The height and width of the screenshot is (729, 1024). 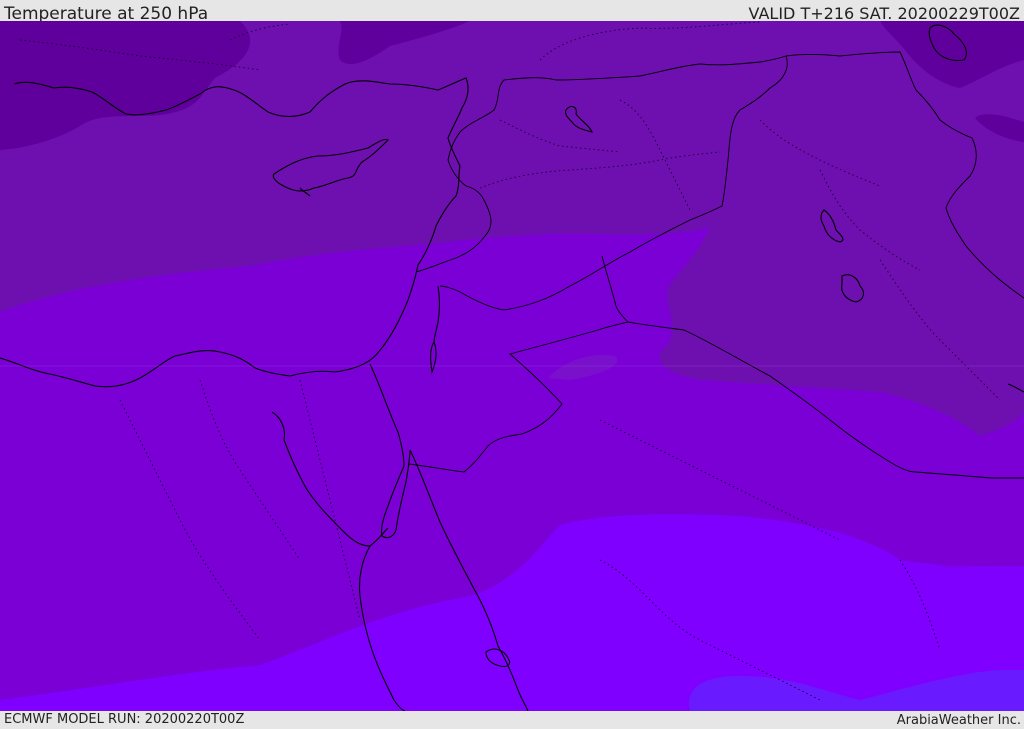 What do you see at coordinates (958, 720) in the screenshot?
I see `credit-text: ArabiaWeather Inc.` at bounding box center [958, 720].